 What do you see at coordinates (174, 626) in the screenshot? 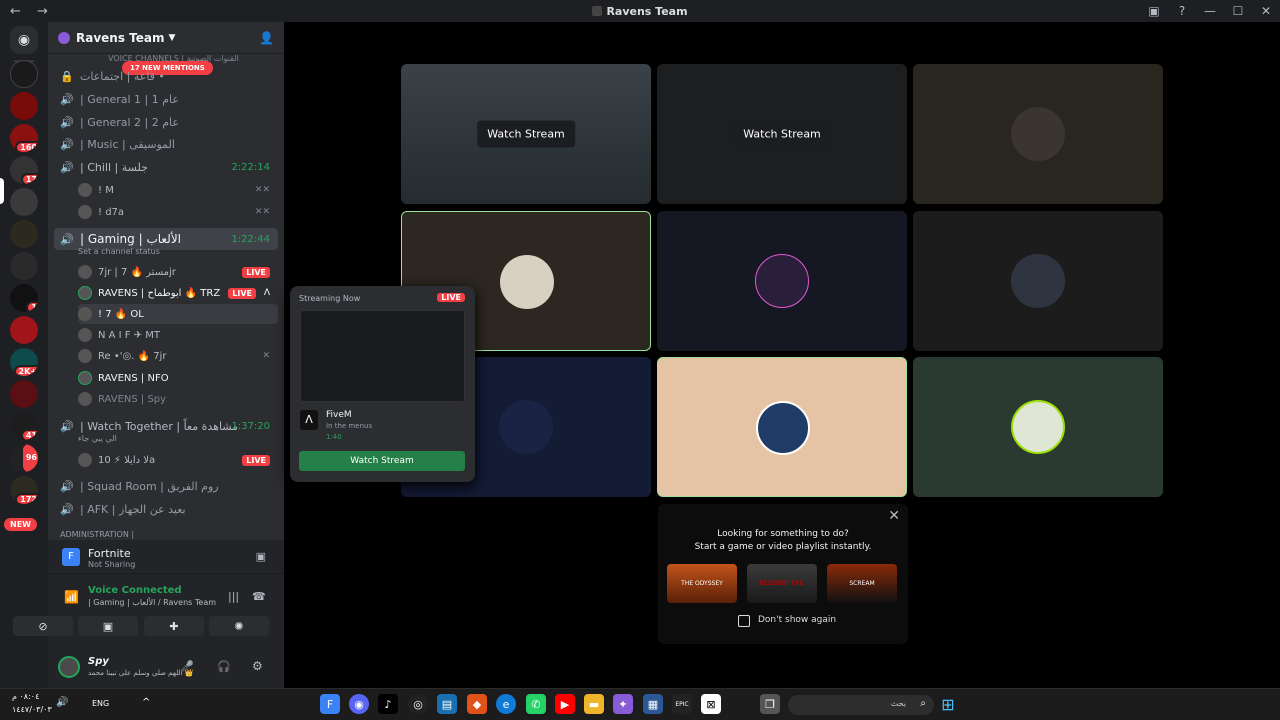
I see `activities-button: ✚` at bounding box center [174, 626].